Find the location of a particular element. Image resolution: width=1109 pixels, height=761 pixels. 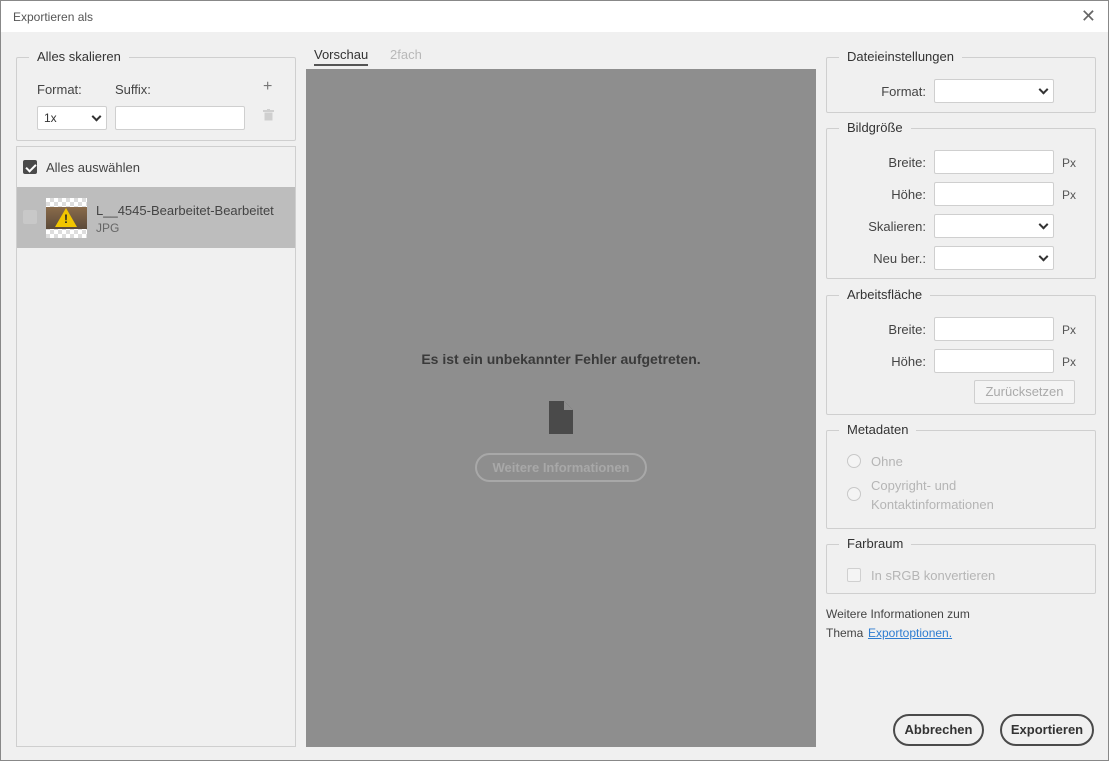

image-size-legend: Bildgröße is located at coordinates (875, 127).